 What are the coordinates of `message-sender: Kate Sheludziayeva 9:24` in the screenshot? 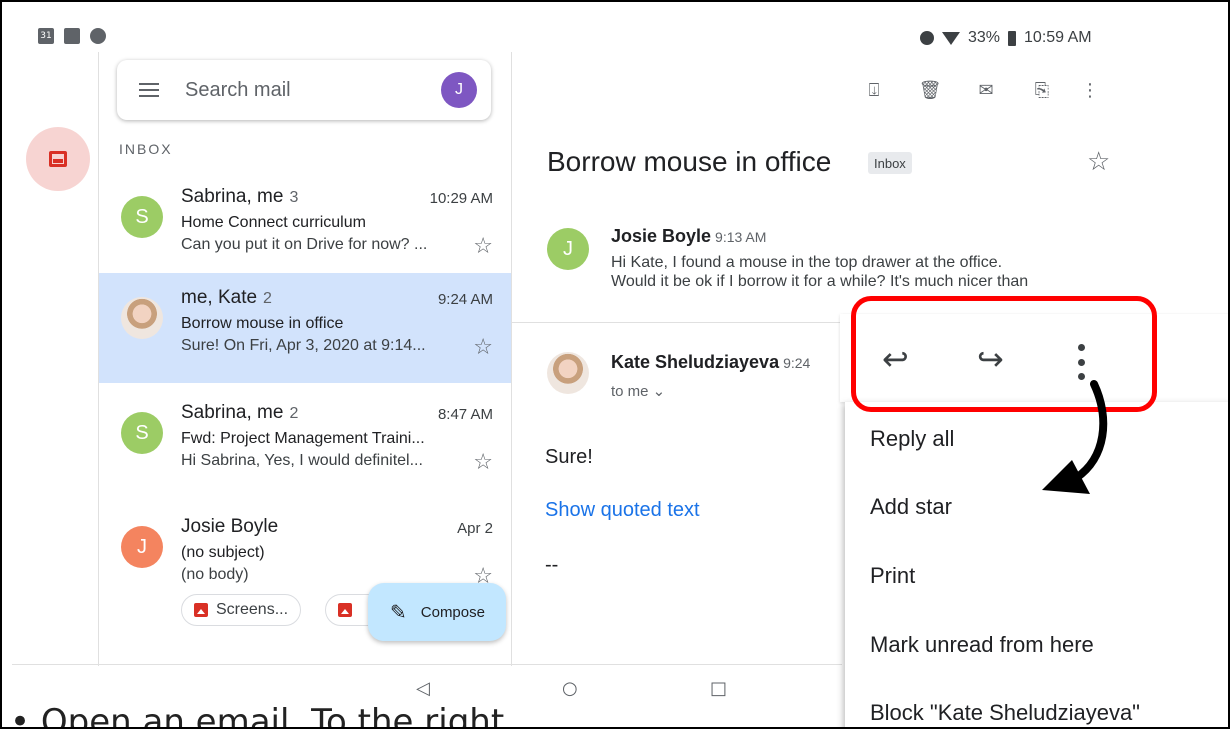 It's located at (725, 362).